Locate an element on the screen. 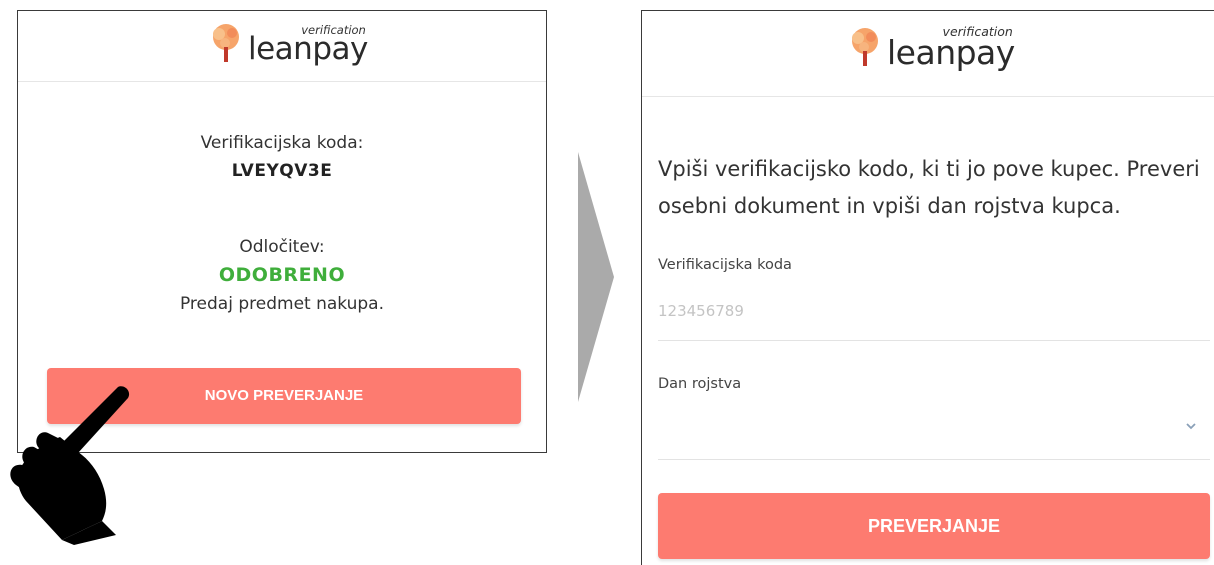 Image resolution: width=1214 pixels, height=565 pixels. handover-instruction: Predaj predmet nakupa. is located at coordinates (281, 304).